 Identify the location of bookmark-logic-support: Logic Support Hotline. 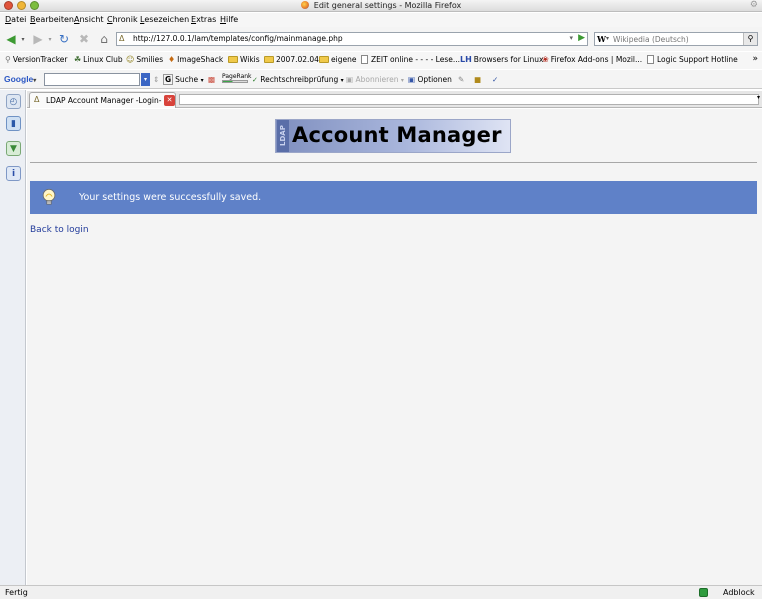
(692, 59).